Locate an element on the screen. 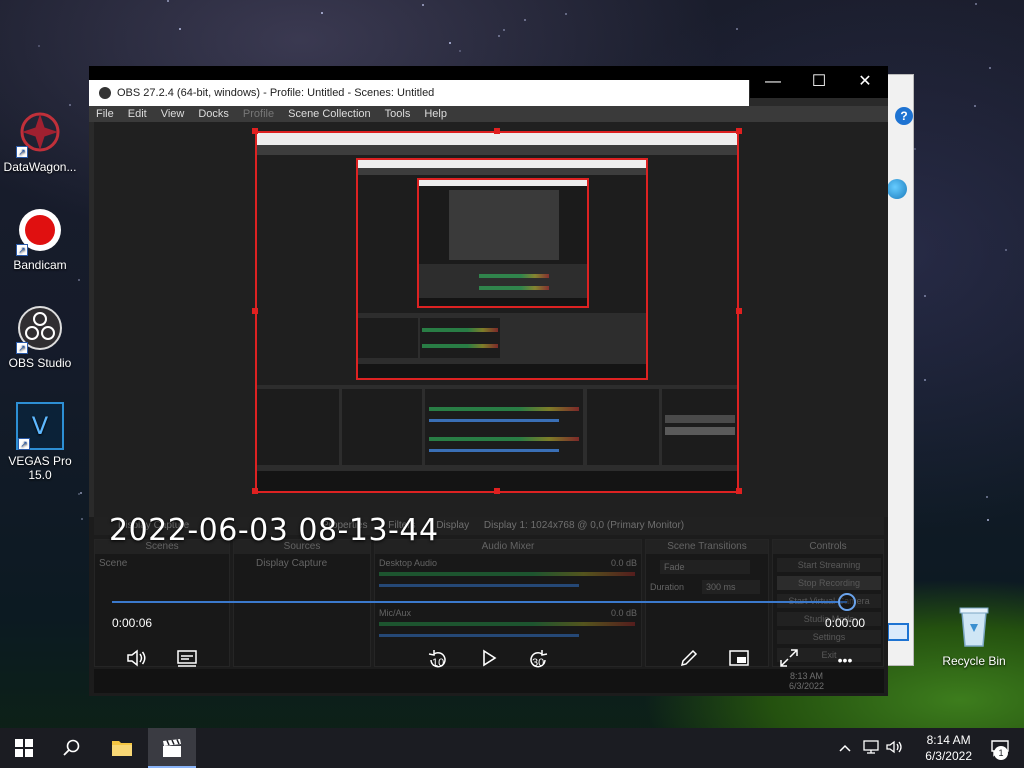 This screenshot has width=1024, height=768. clock-time: 8:14 AM is located at coordinates (948, 740).